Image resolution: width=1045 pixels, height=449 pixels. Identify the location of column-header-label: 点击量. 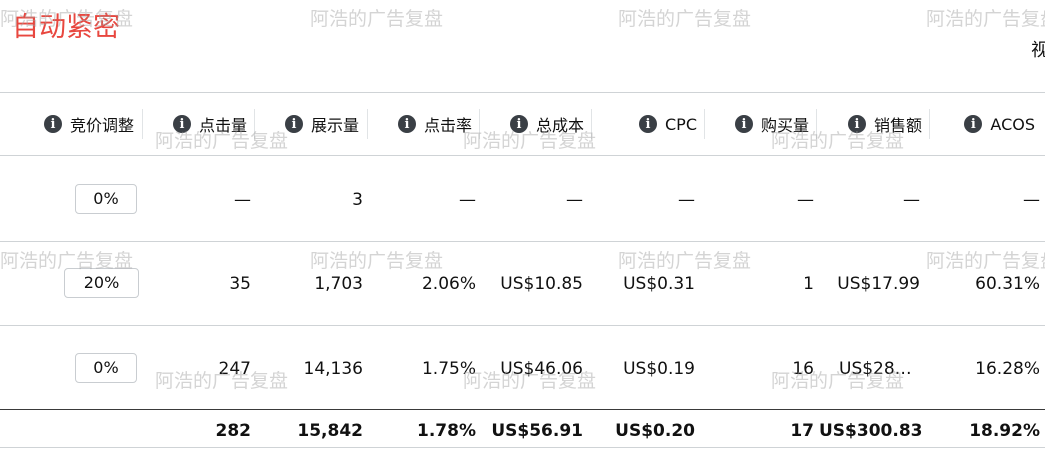
(222, 125).